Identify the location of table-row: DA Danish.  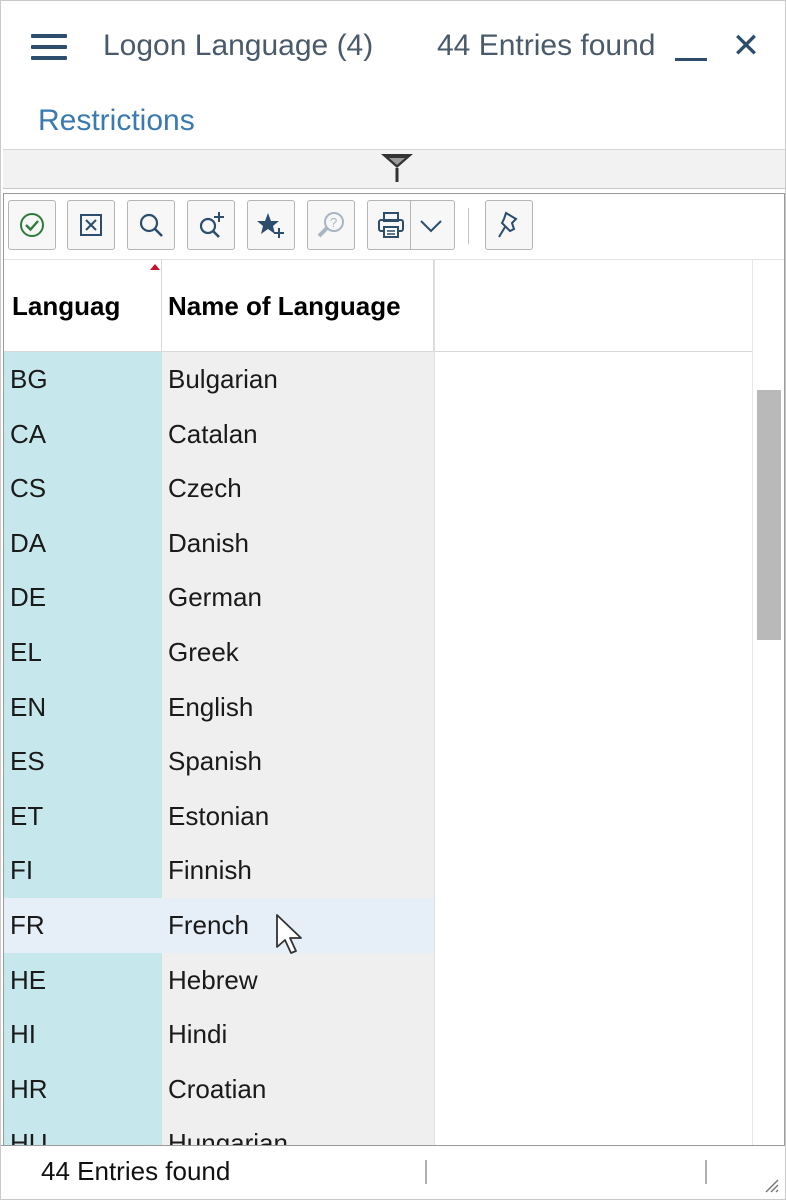
(378, 543).